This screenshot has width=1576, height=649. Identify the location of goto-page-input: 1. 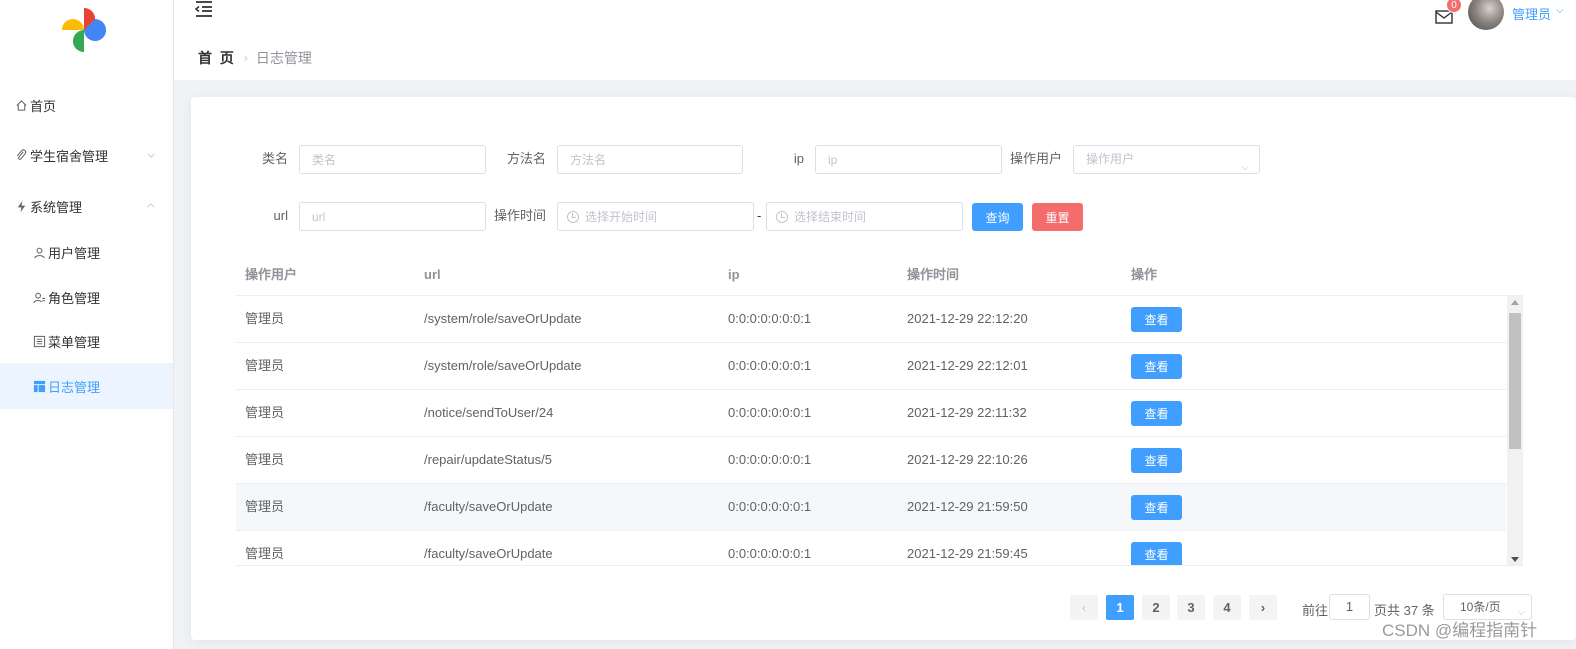
(1349, 607).